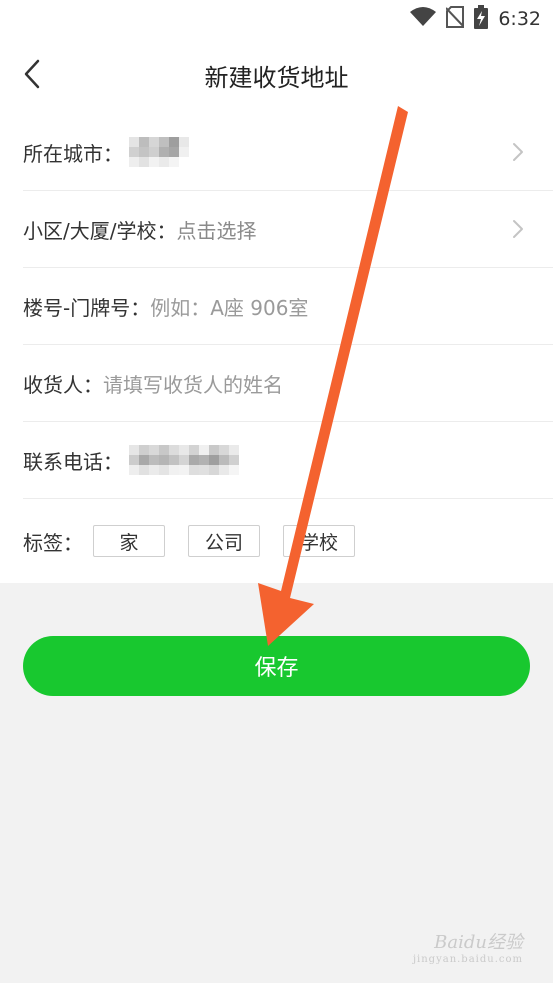  I want to click on page-title: 新建收货地址, so click(276, 78).